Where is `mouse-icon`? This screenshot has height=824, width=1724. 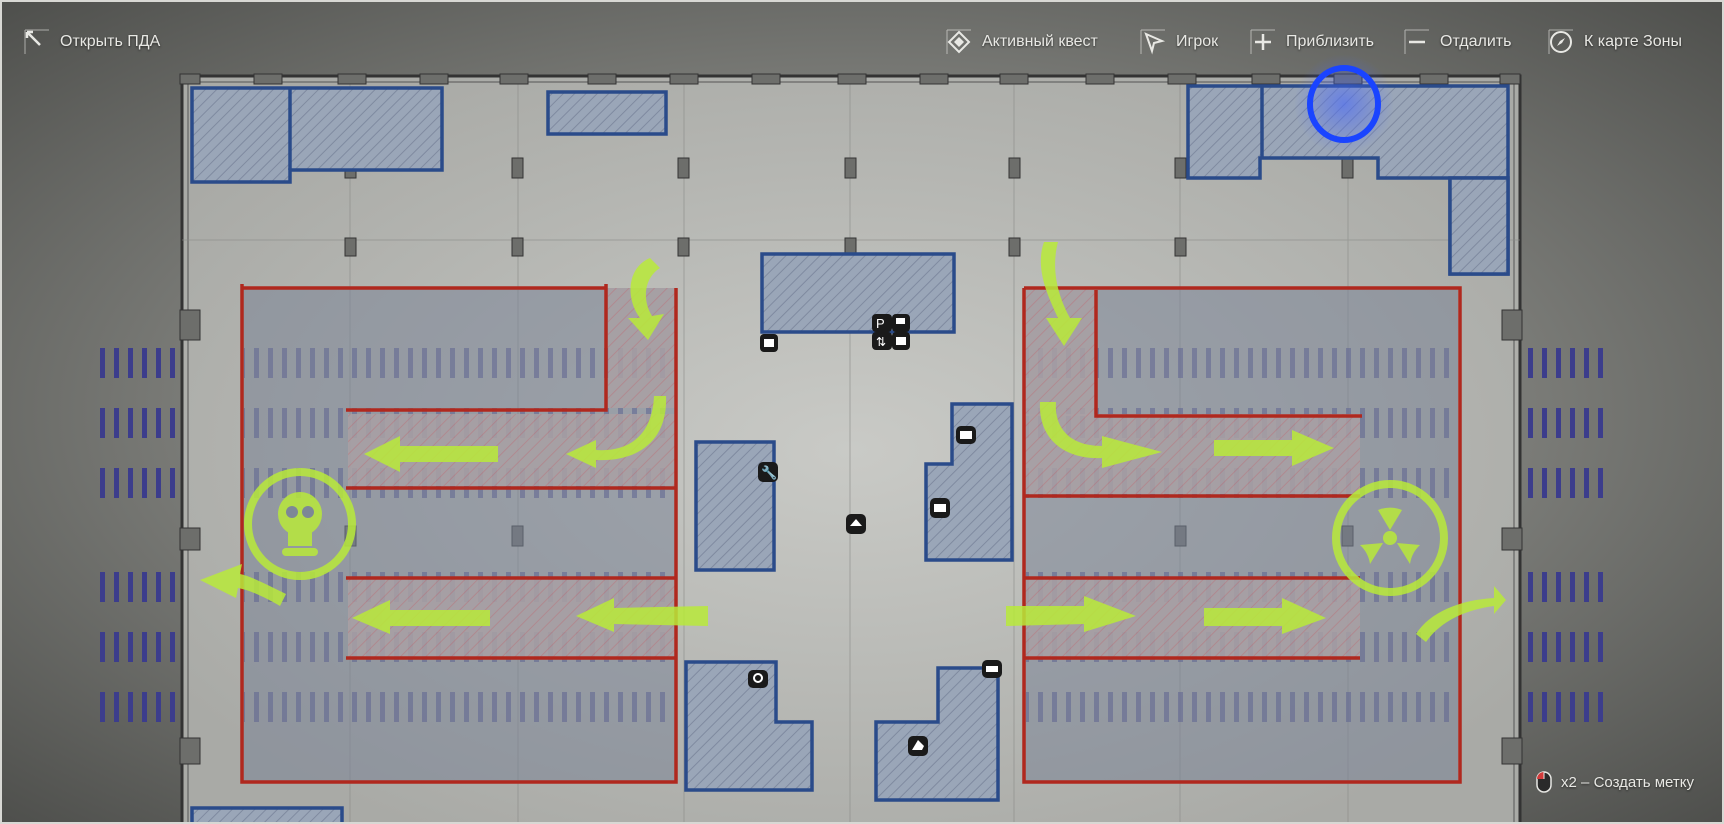 mouse-icon is located at coordinates (1544, 782).